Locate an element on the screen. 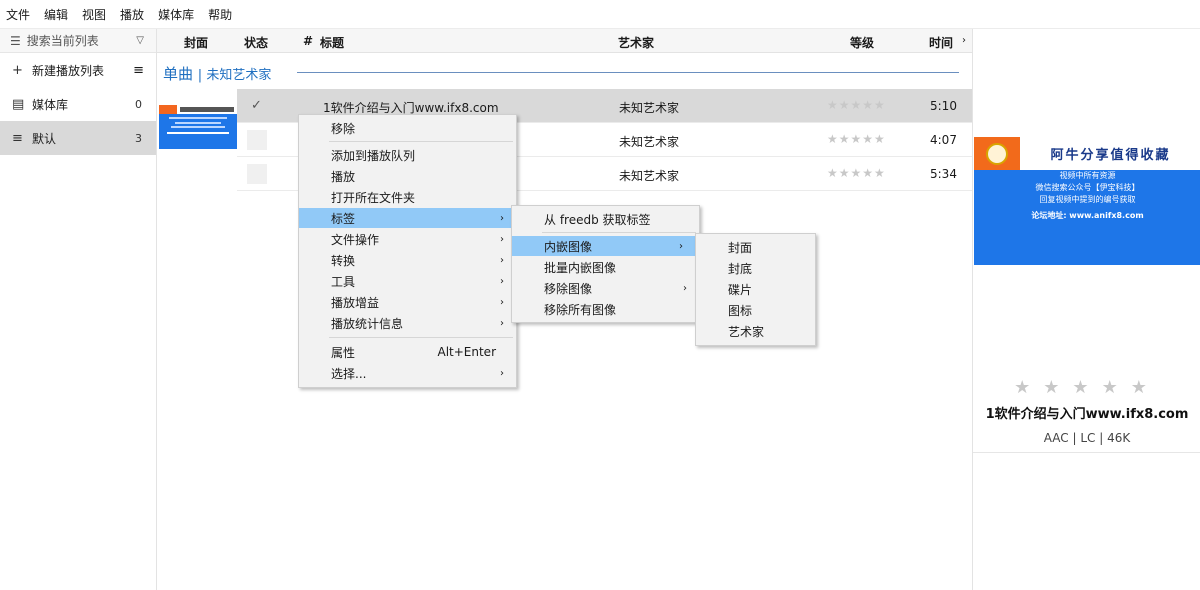  list-icon: ≡ is located at coordinates (17, 138).